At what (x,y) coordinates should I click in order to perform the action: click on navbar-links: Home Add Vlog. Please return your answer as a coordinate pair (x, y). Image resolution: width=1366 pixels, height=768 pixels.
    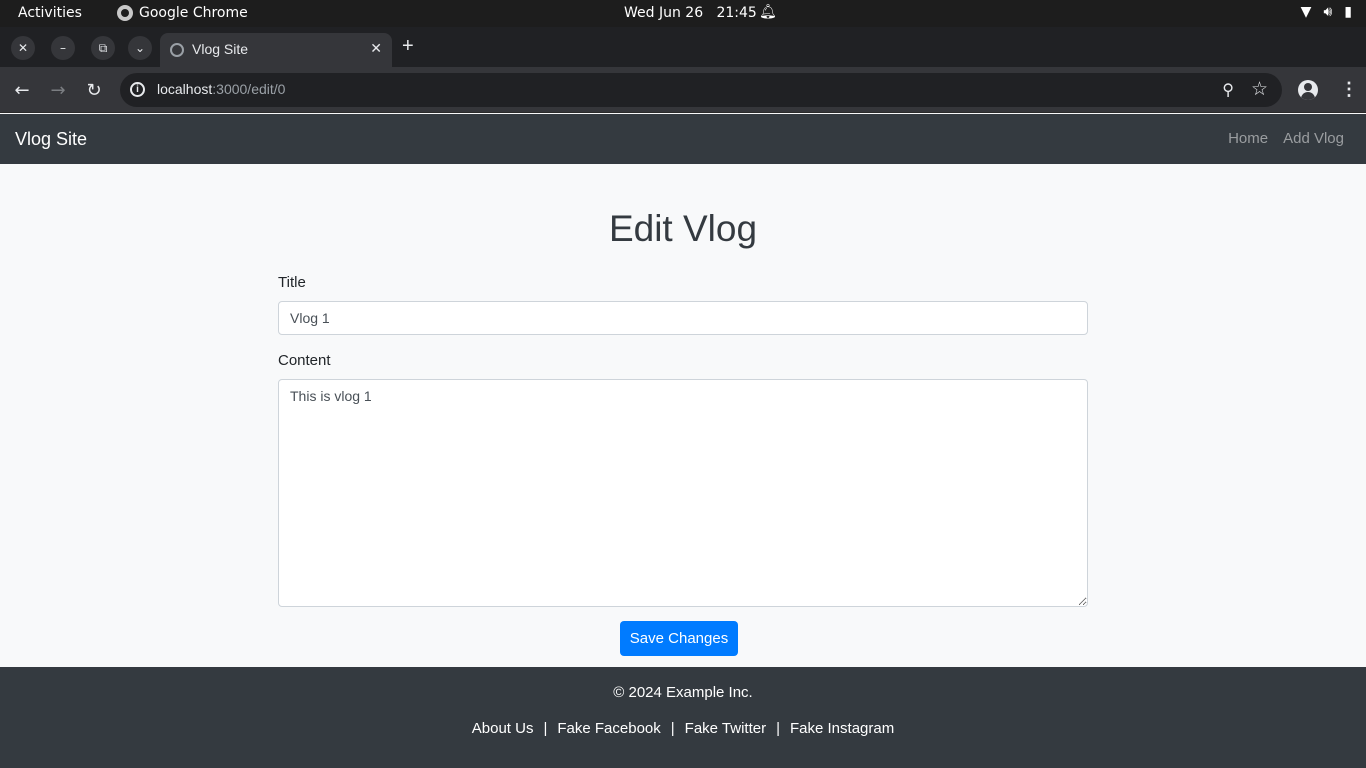
    Looking at the image, I should click on (1286, 138).